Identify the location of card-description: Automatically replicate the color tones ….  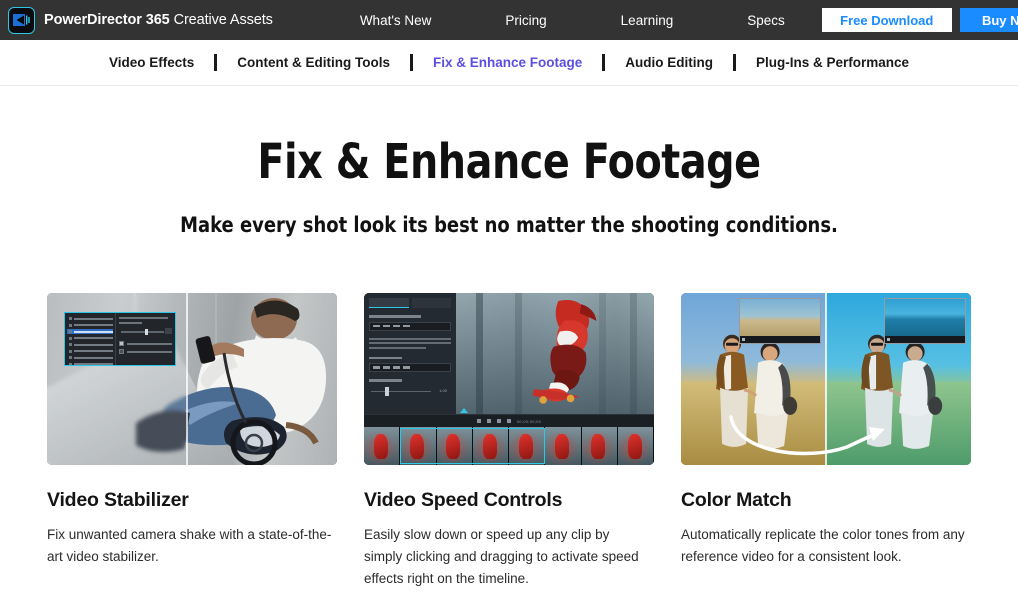
(823, 545).